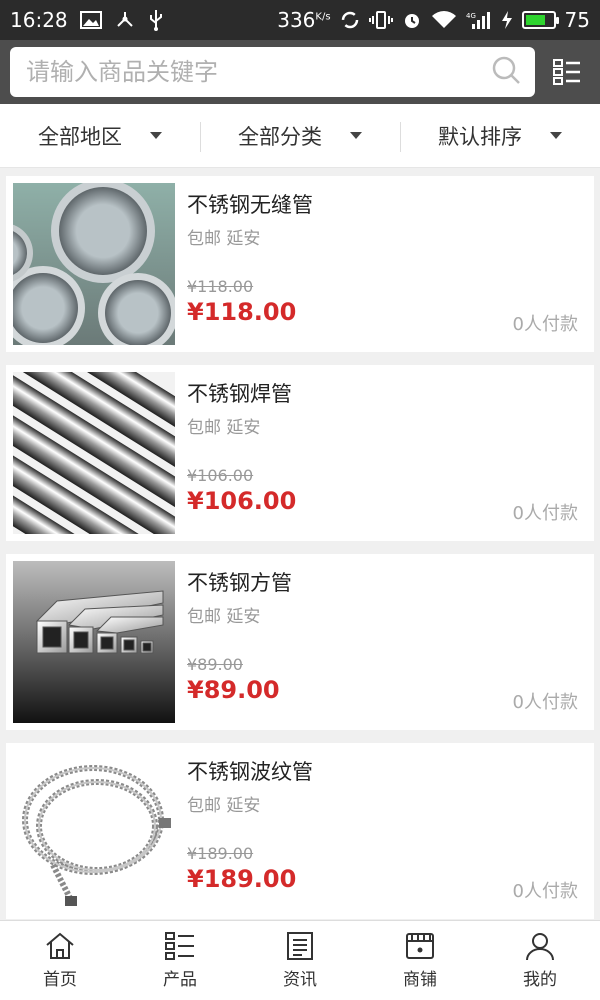 The height and width of the screenshot is (1000, 600). Describe the element at coordinates (156, 20) in the screenshot. I see `usb-icon` at that location.